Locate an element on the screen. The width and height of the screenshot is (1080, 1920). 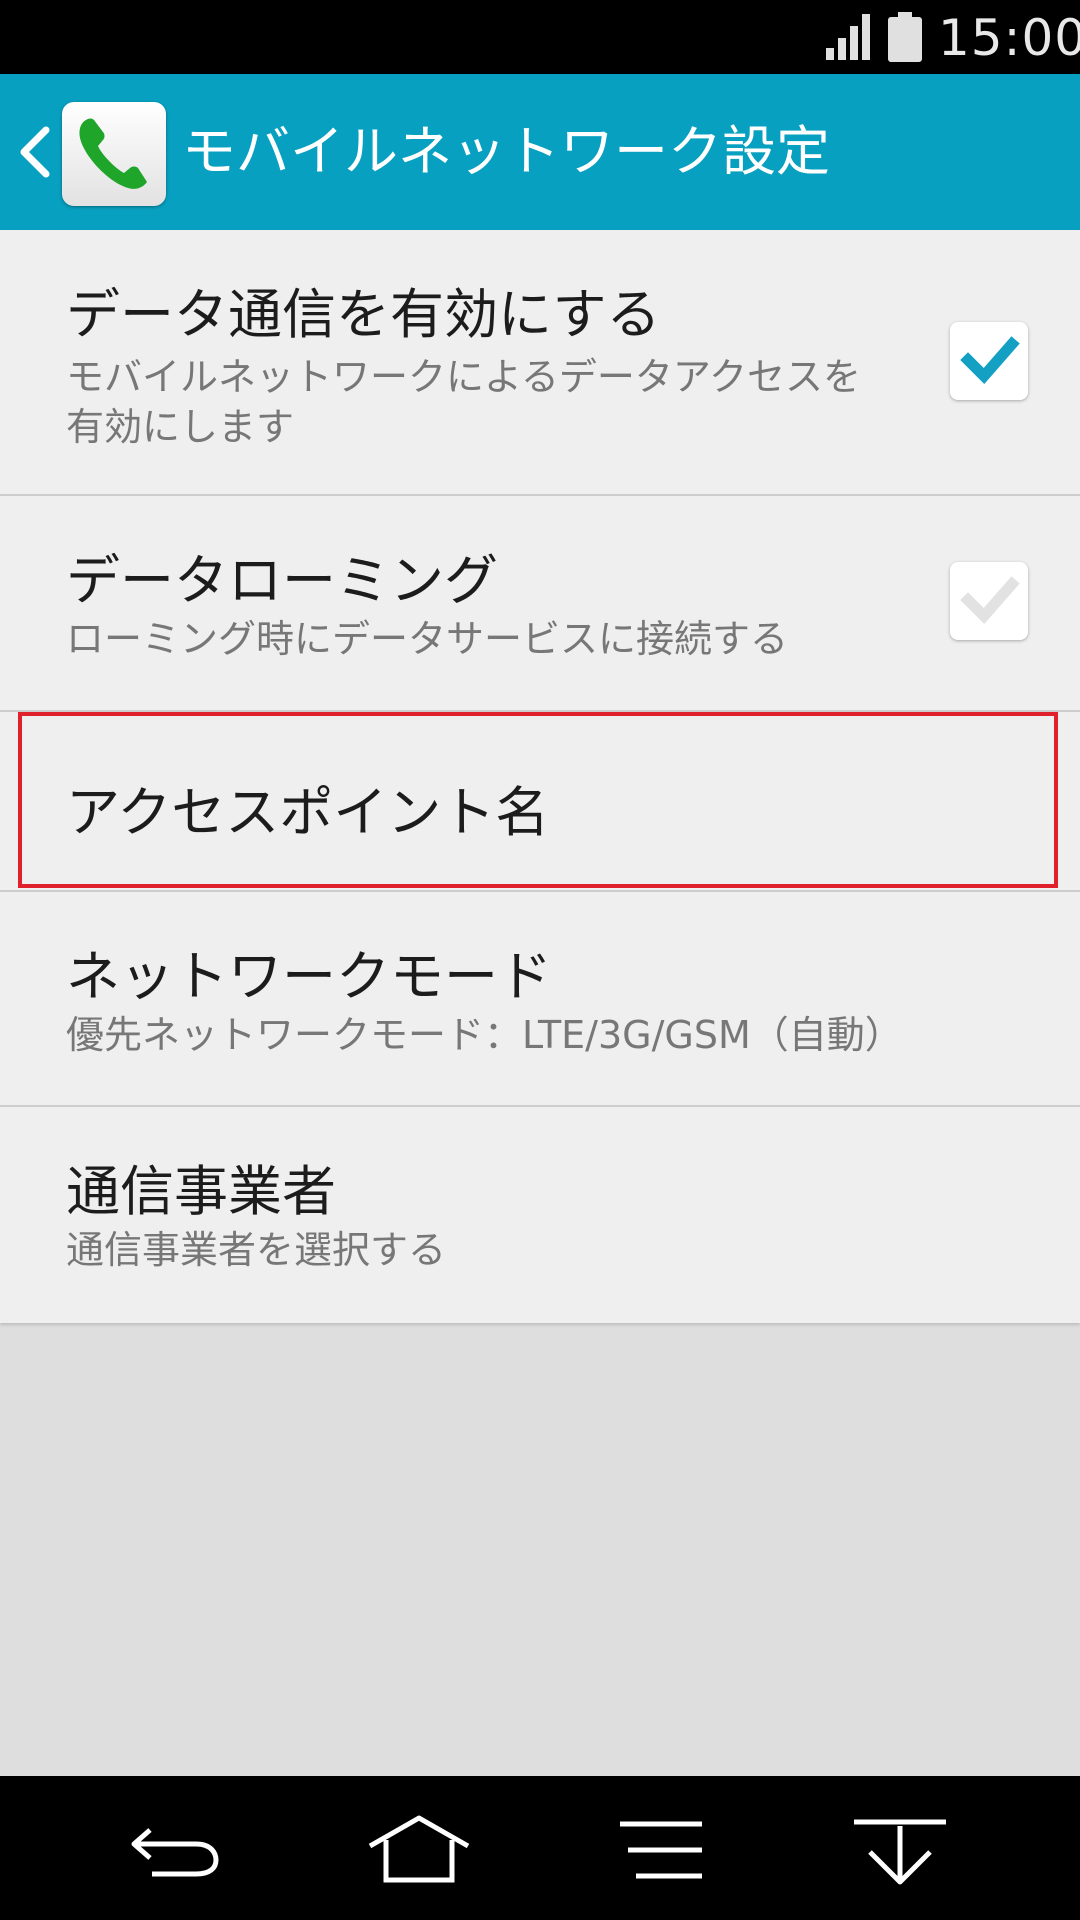
action-bar: モバイルネットワーク設定 is located at coordinates (540, 152).